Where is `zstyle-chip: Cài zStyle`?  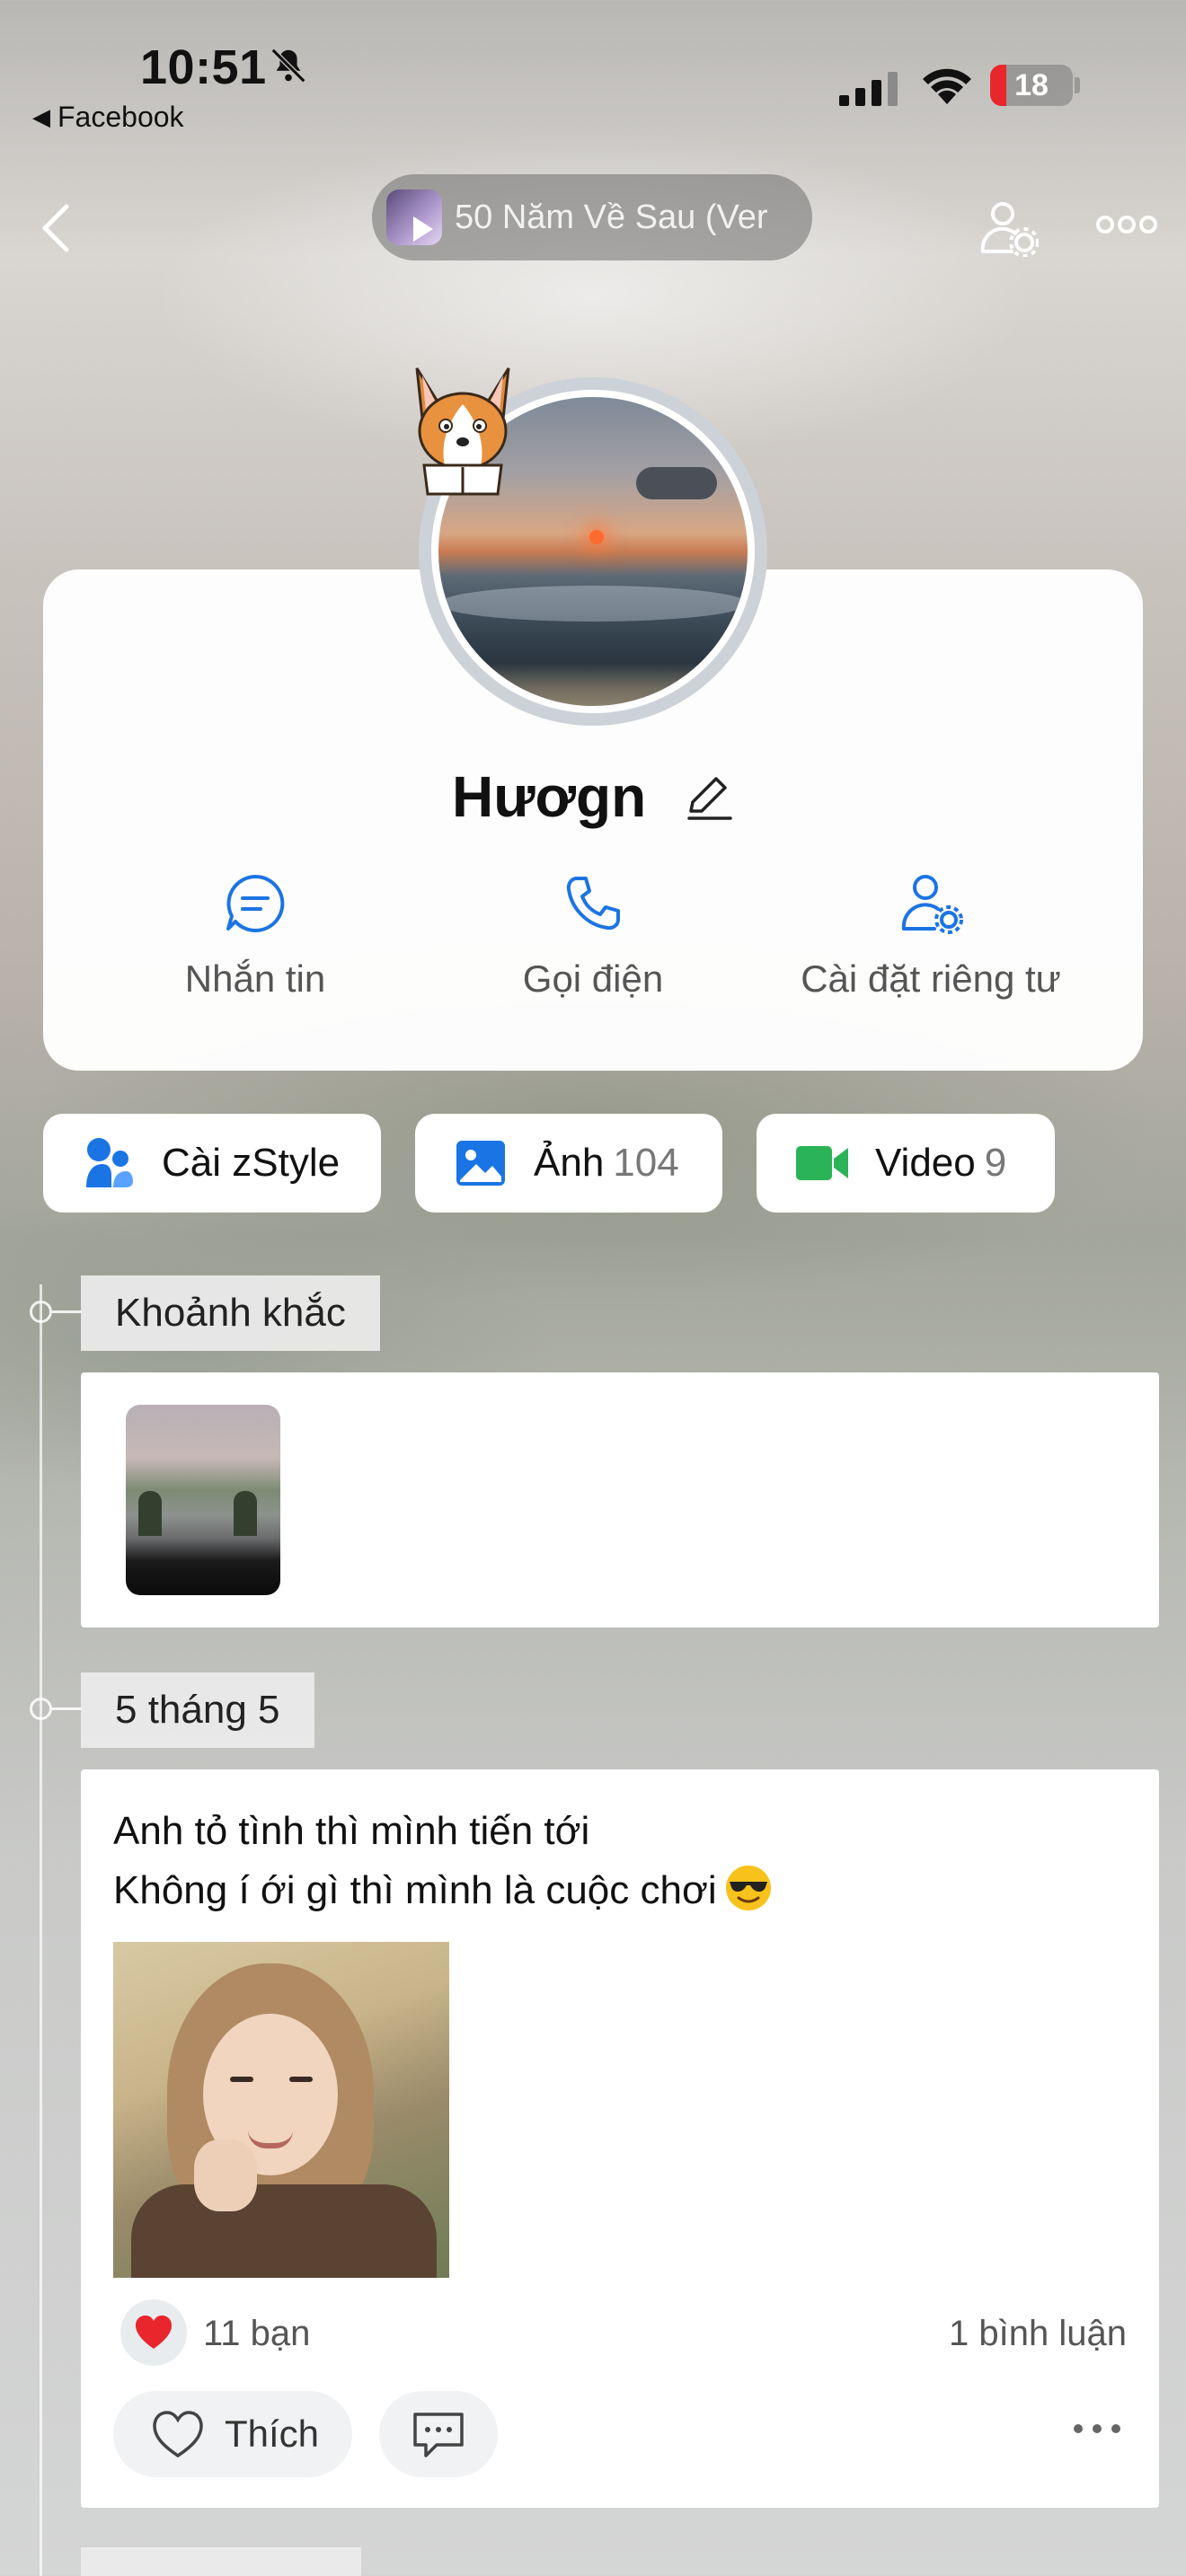
zstyle-chip: Cài zStyle is located at coordinates (212, 1163).